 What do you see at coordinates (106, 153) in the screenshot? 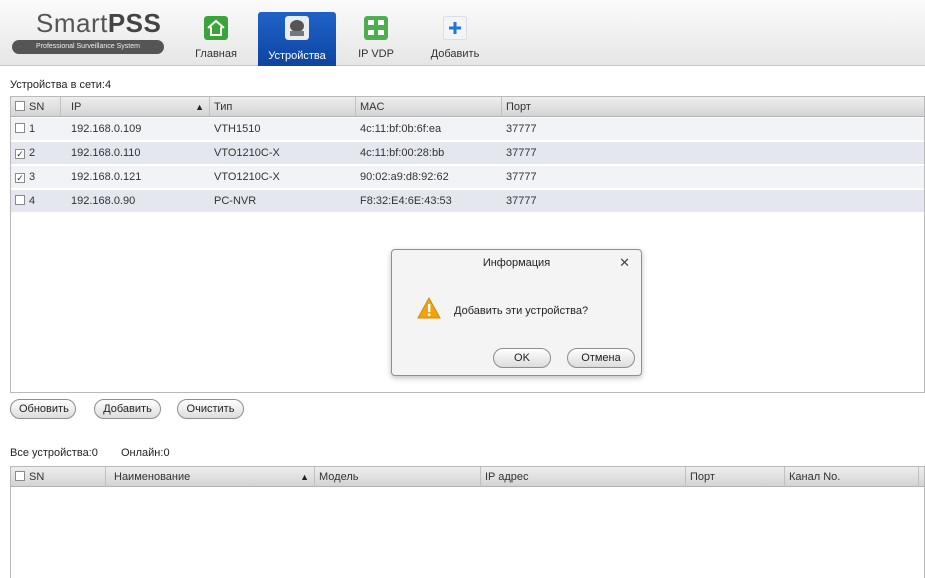
I see `row-ip: 192.168.0.110` at bounding box center [106, 153].